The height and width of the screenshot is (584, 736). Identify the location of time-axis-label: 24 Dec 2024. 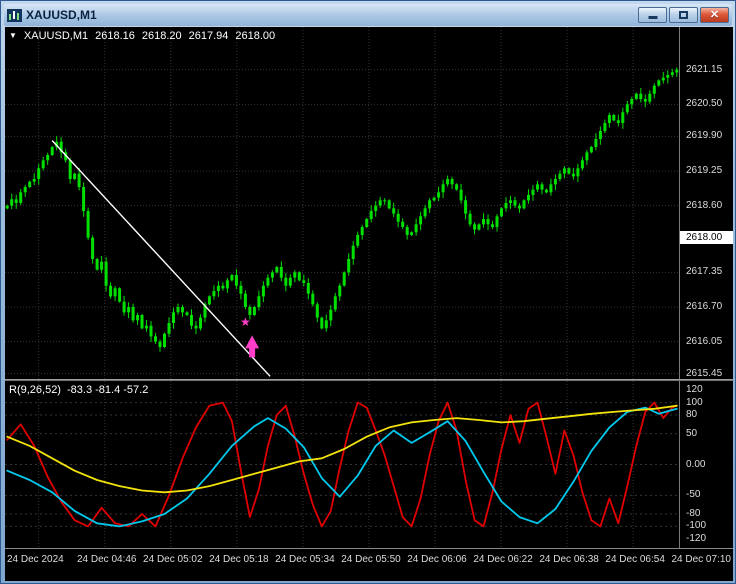
(35, 559).